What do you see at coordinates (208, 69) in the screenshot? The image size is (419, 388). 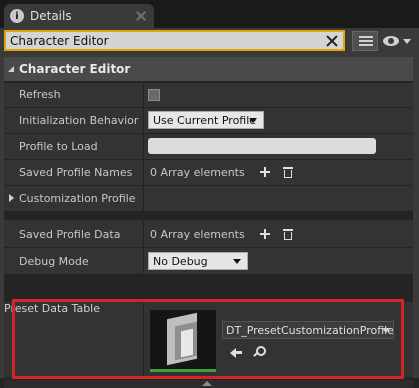 I see `category-header-character-editor: Character Editor` at bounding box center [208, 69].